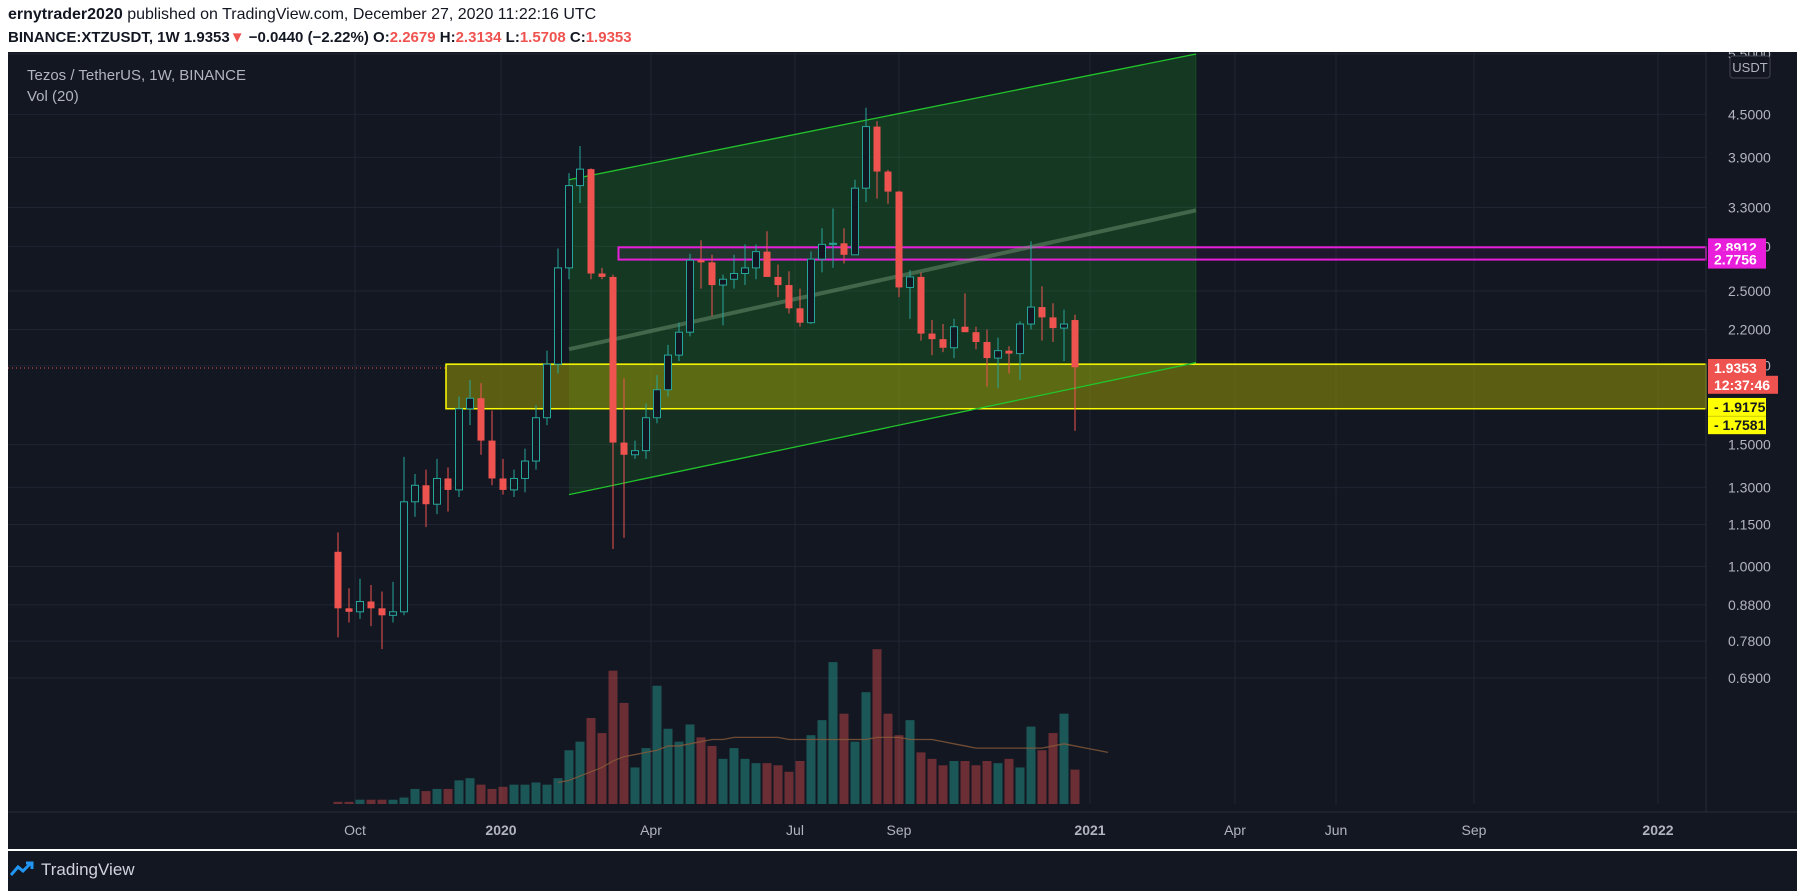  Describe the element at coordinates (1749, 291) in the screenshot. I see `price-tick-label: 2.5000` at that location.